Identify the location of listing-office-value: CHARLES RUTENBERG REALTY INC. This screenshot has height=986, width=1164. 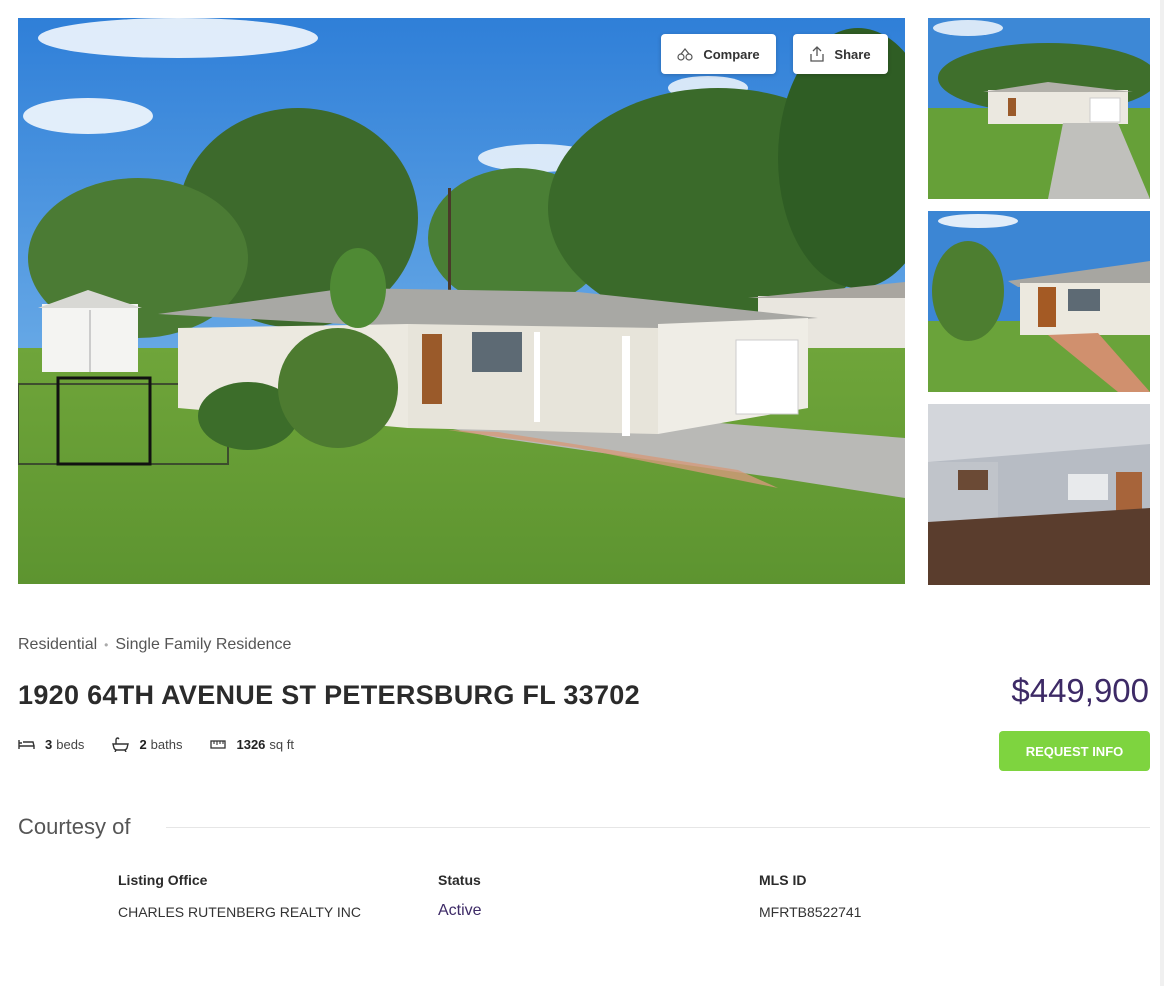
(239, 912).